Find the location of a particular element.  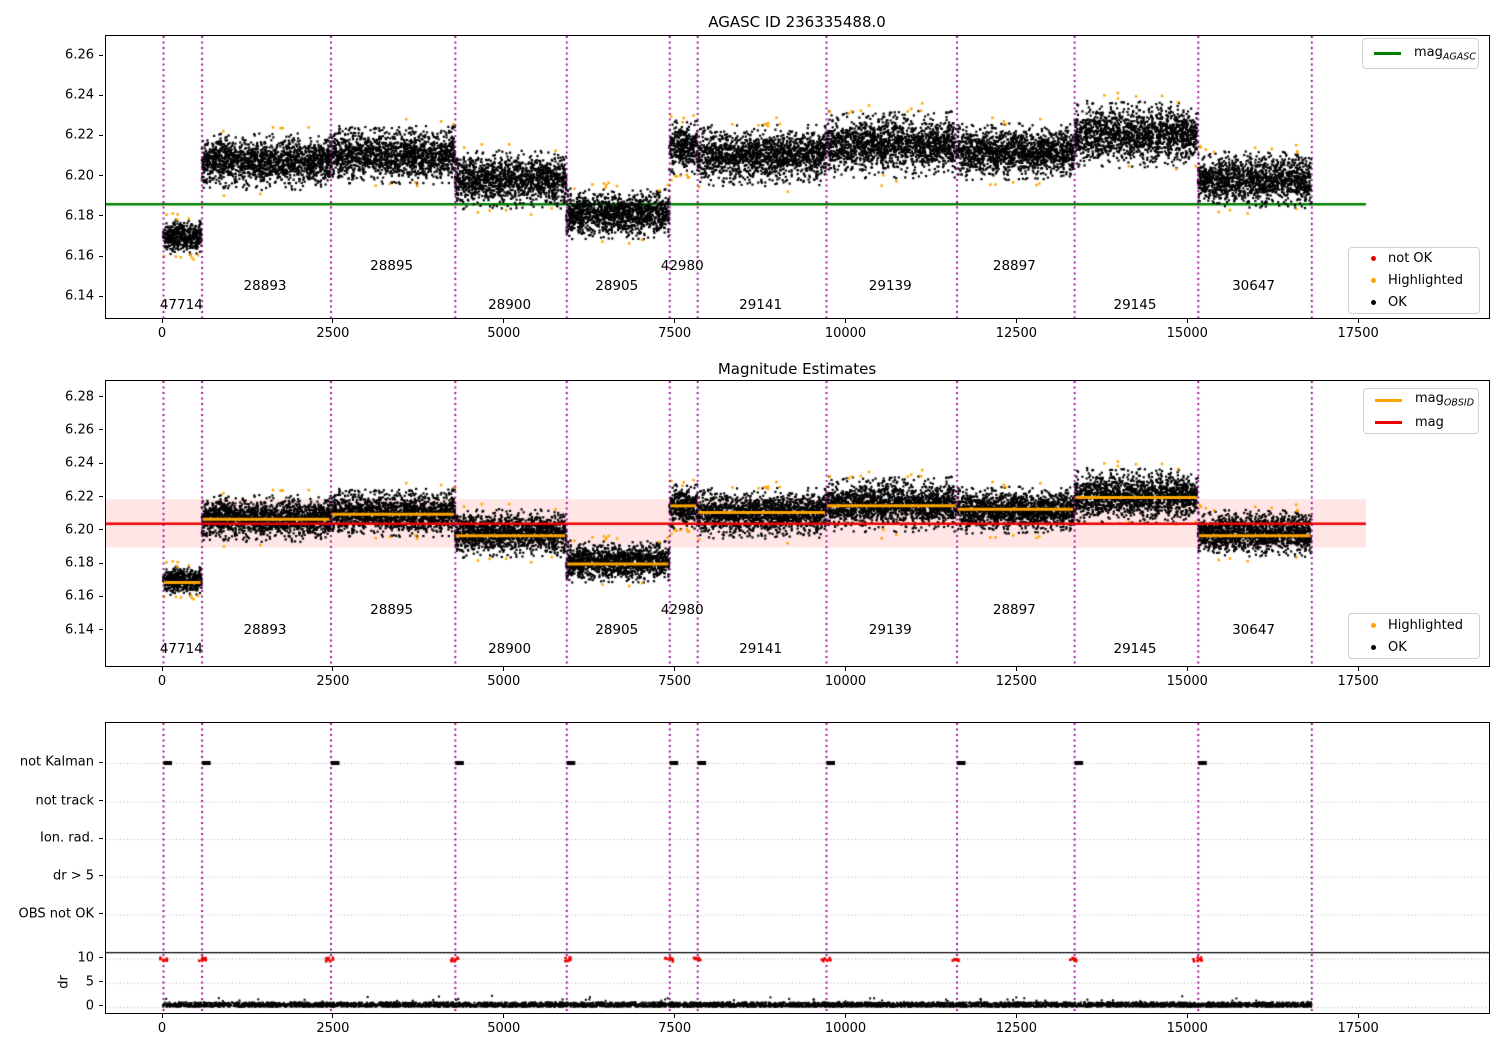

legend-label-ok: OK is located at coordinates (1397, 302).